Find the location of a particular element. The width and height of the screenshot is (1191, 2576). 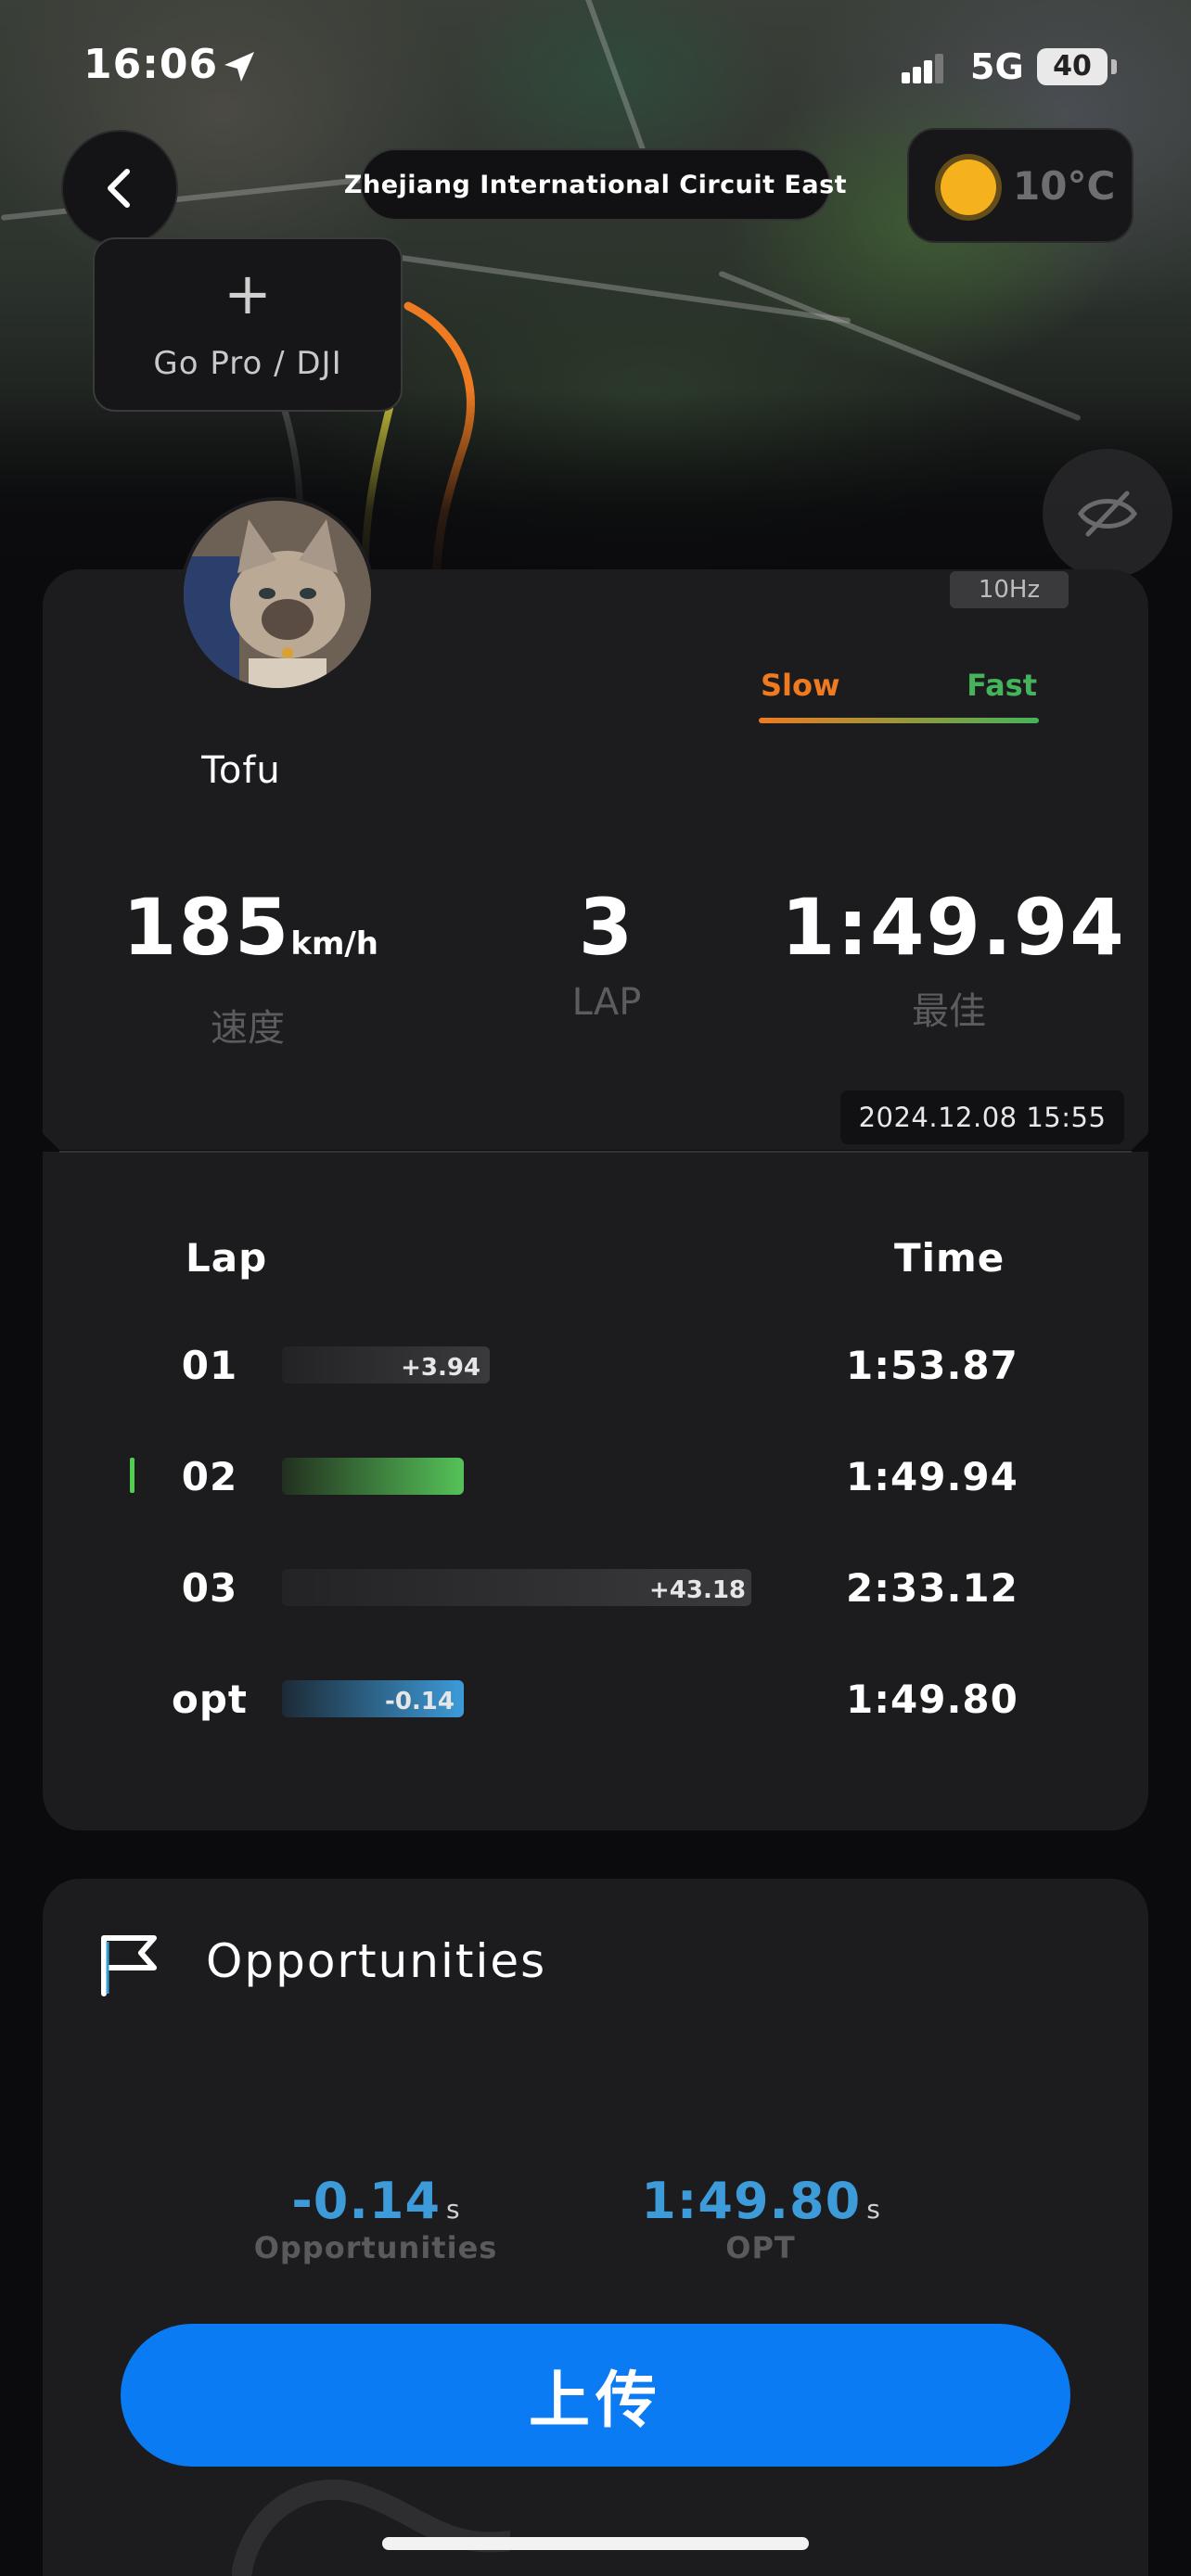

stat-best-lap: 1:49.94 最佳 is located at coordinates (953, 958).